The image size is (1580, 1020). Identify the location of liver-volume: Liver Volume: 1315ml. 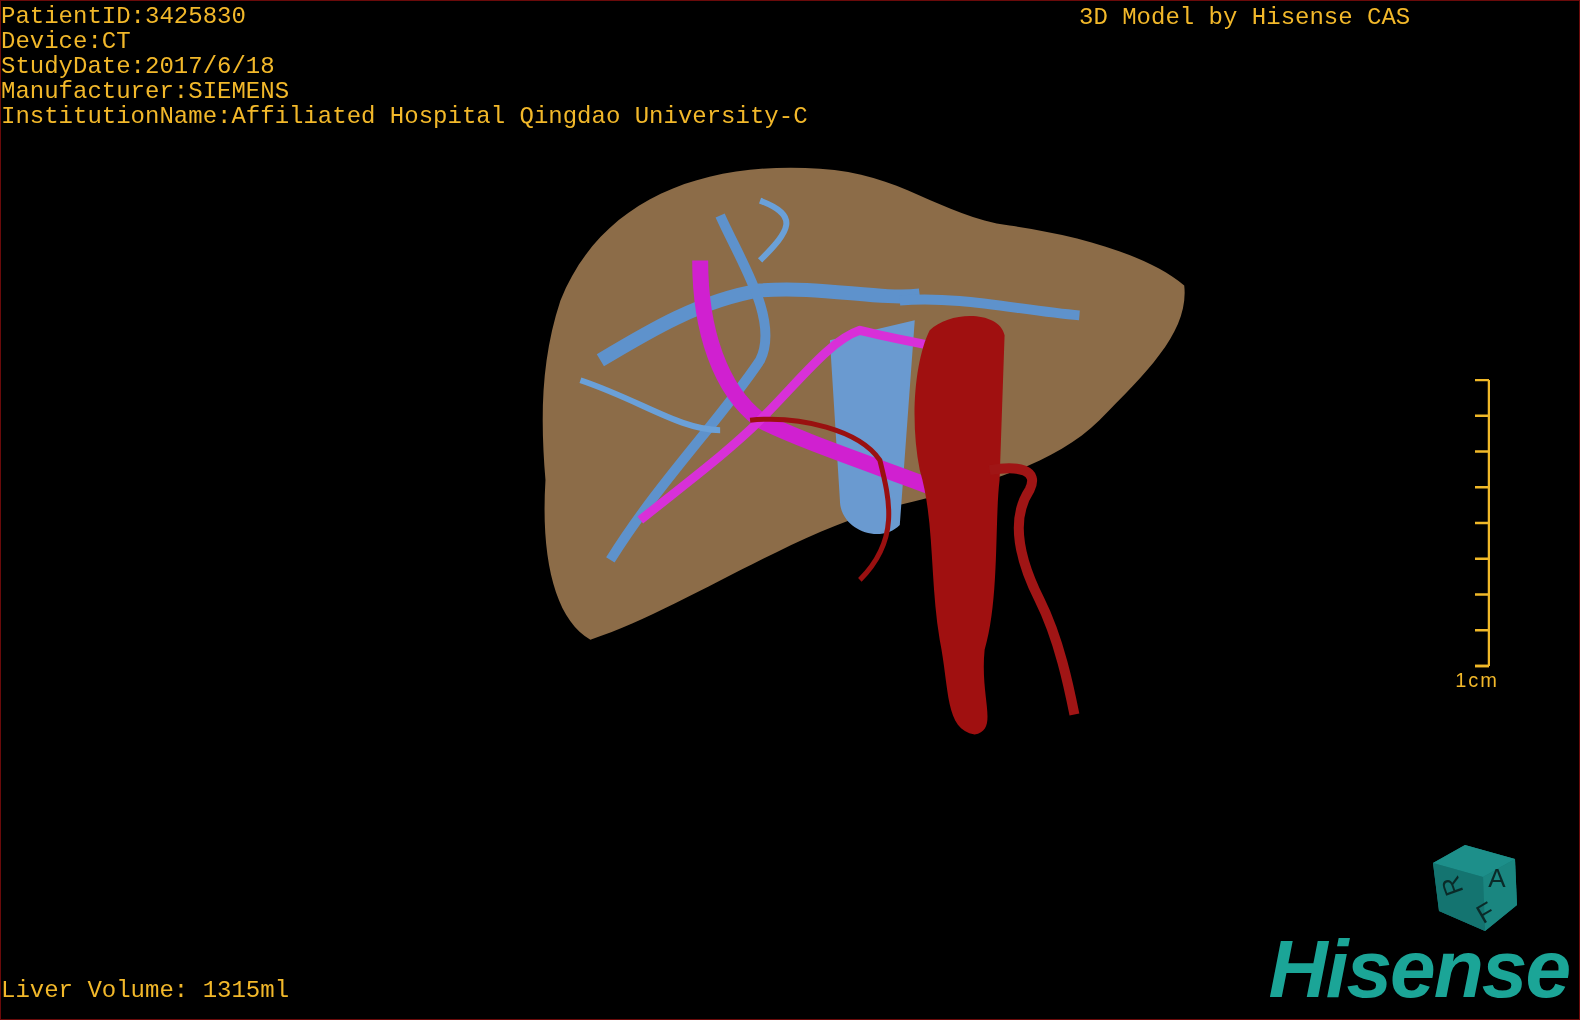
(145, 990).